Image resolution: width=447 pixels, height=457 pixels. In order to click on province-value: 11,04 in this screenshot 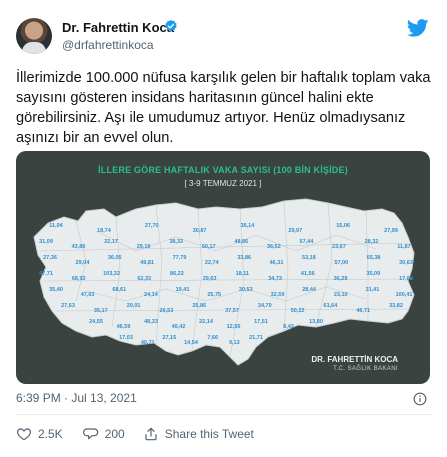, I will do `click(56, 226)`.